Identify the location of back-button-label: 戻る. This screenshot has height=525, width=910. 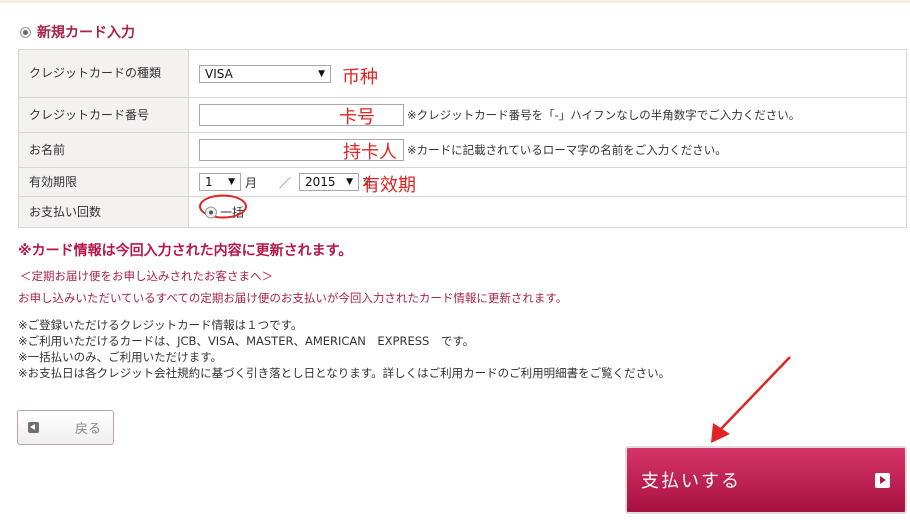
(88, 429).